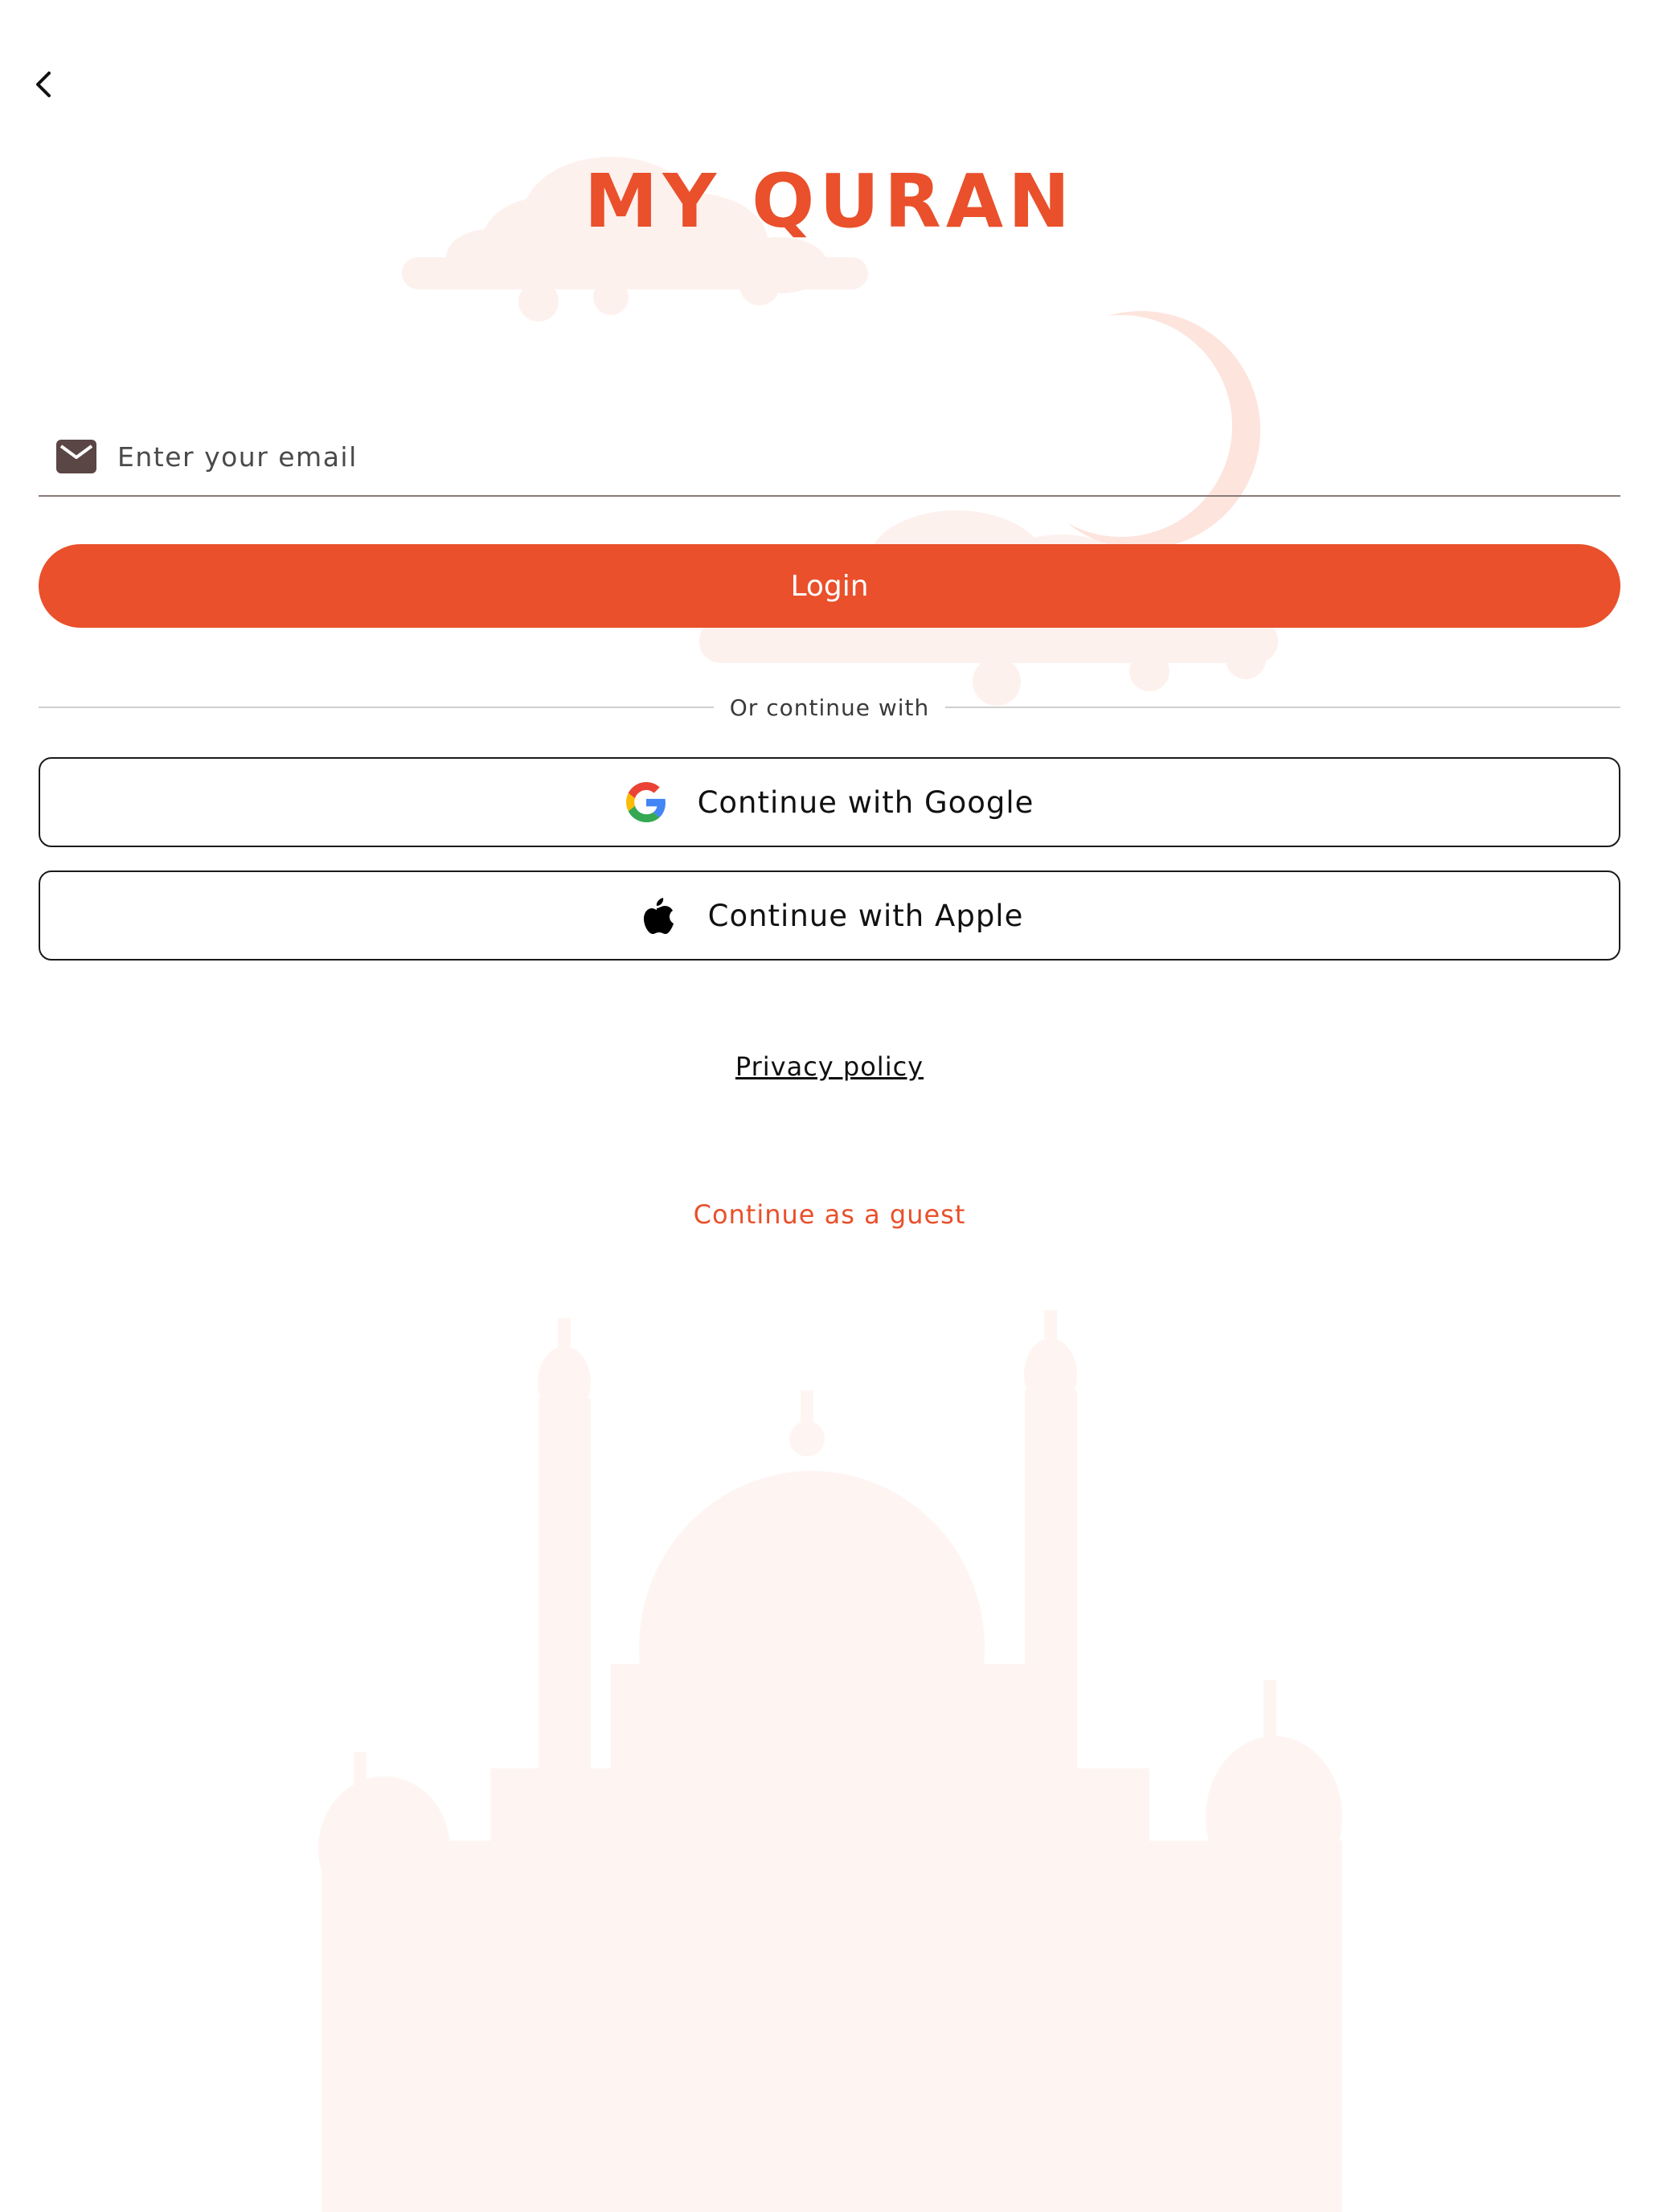  What do you see at coordinates (868, 456) in the screenshot?
I see `email-input` at bounding box center [868, 456].